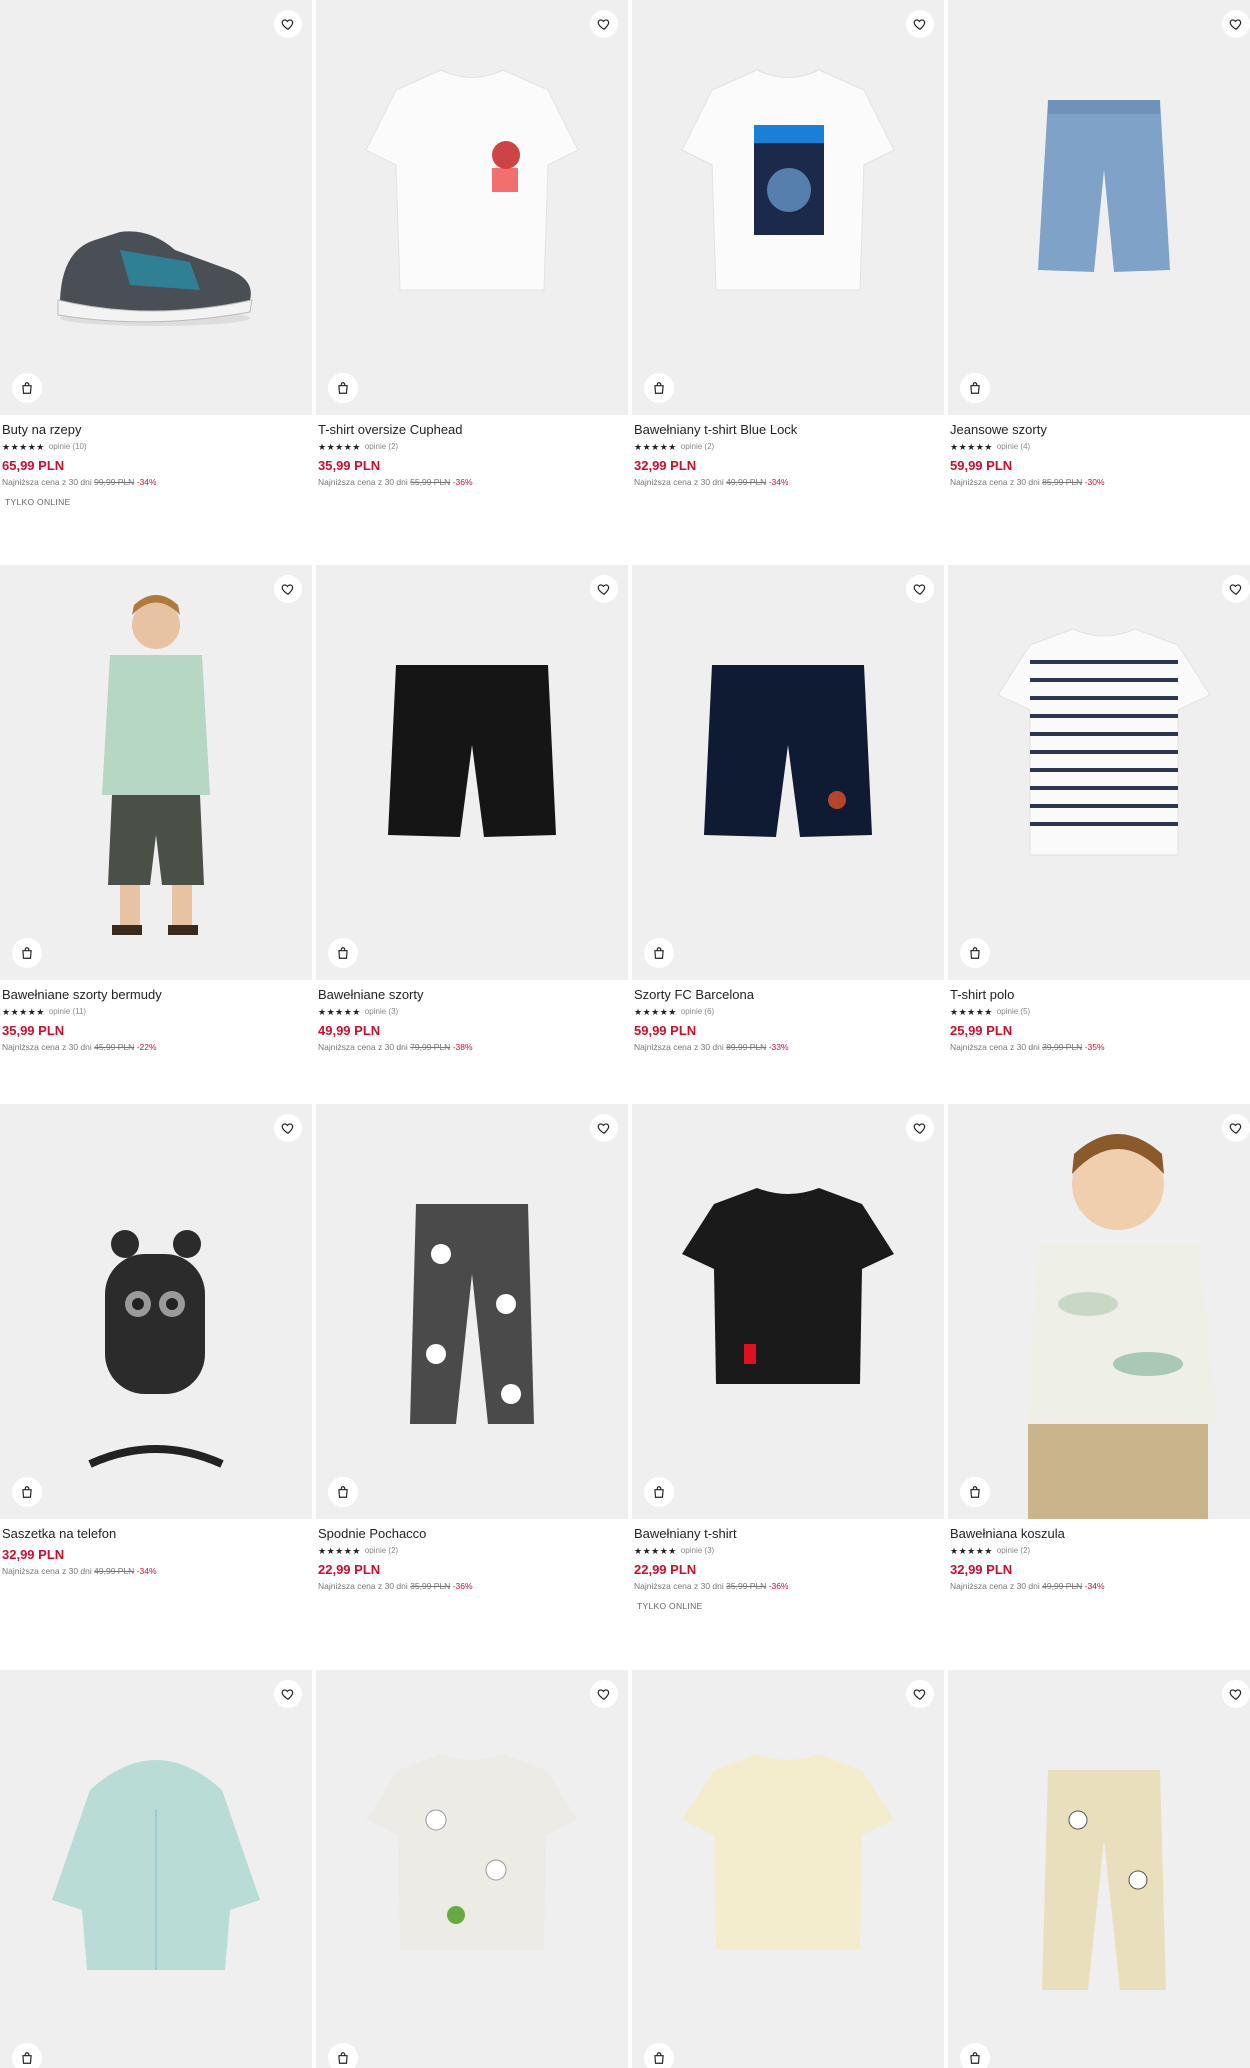  Describe the element at coordinates (1062, 1047) in the screenshot. I see `old-price: 39,99 PLN` at that location.